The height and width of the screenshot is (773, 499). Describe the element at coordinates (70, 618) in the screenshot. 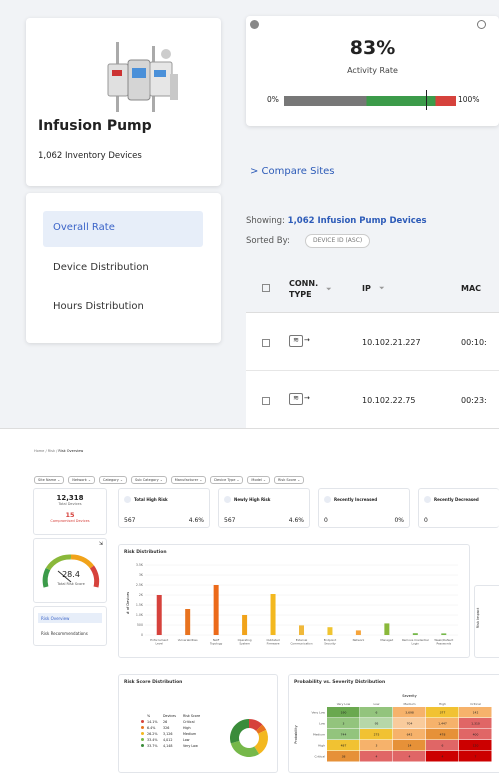

I see `side-link-risk-overview: Risk Overview` at that location.